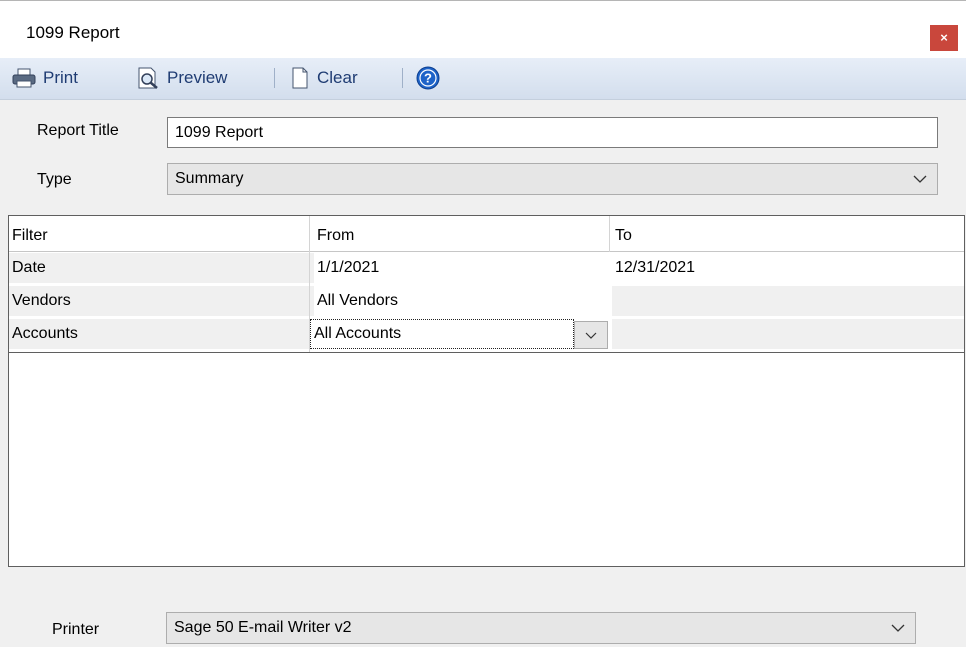 The height and width of the screenshot is (647, 966). What do you see at coordinates (788, 268) in the screenshot?
I see `grid-row-date-to: 12/31/2021` at bounding box center [788, 268].